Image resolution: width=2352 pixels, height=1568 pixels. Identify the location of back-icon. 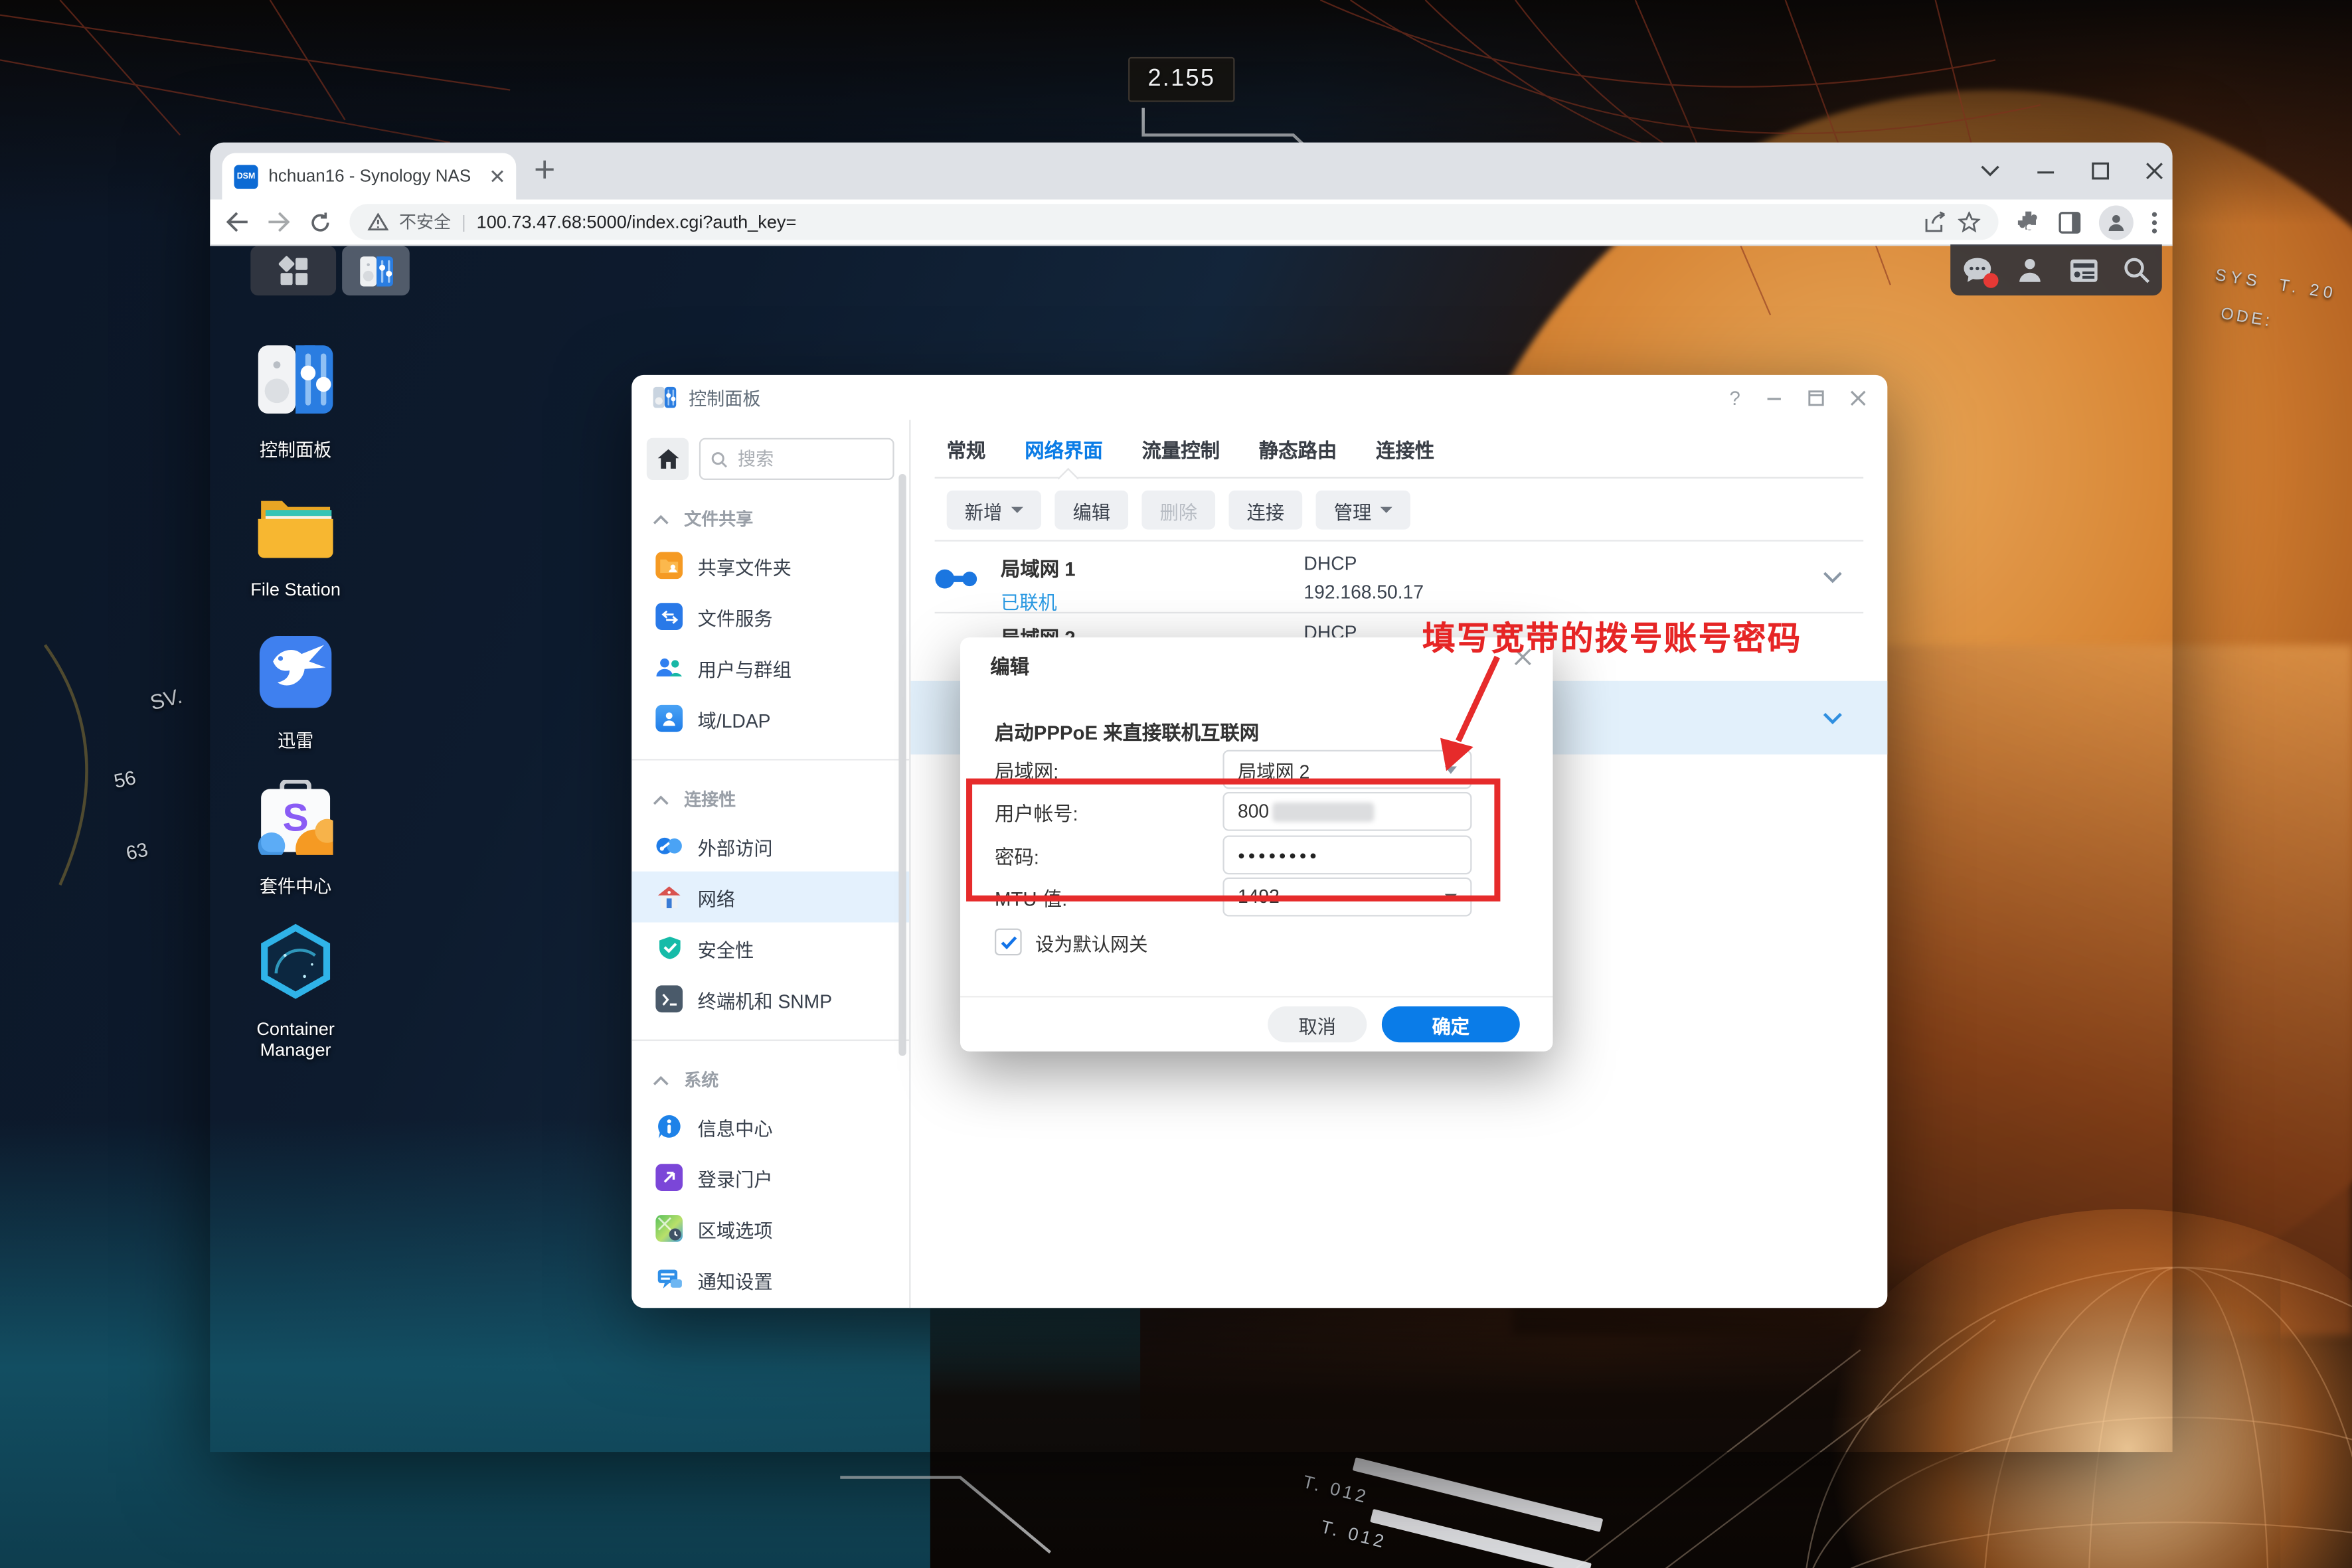
(237, 223).